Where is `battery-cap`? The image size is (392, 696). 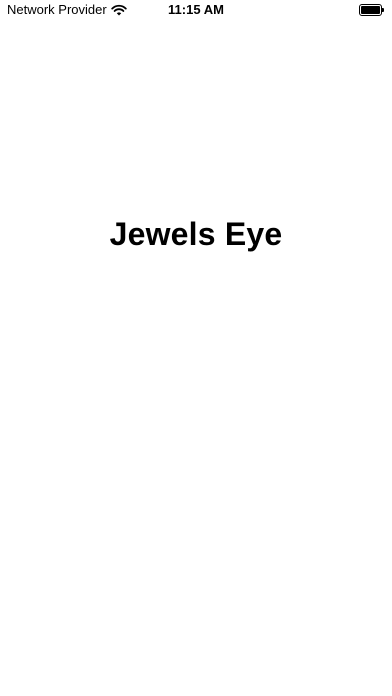 battery-cap is located at coordinates (383, 10).